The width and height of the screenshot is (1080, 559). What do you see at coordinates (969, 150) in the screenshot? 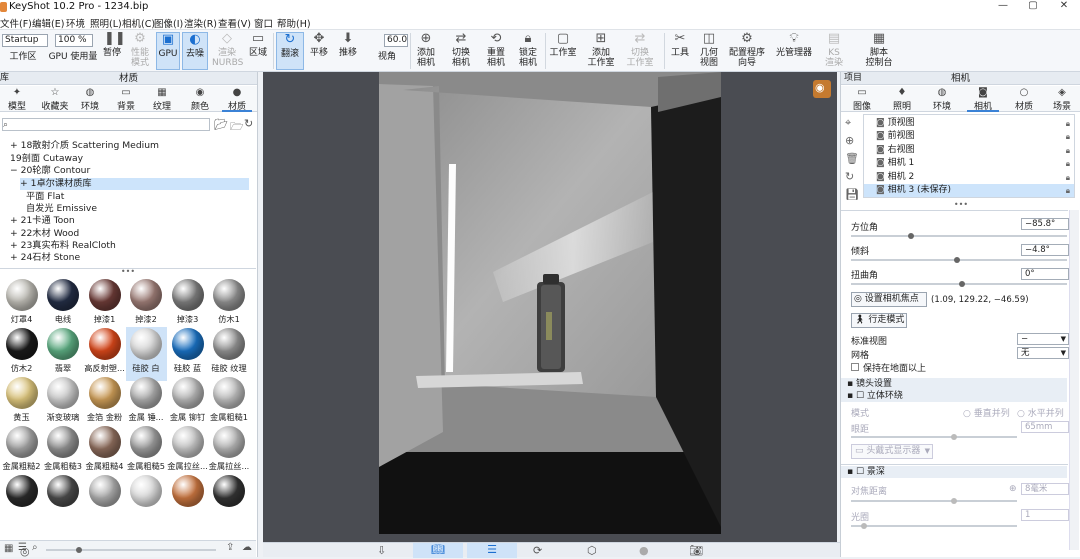
I see `camera-list-item: ◙ 右视图 🔒︎` at bounding box center [969, 150].